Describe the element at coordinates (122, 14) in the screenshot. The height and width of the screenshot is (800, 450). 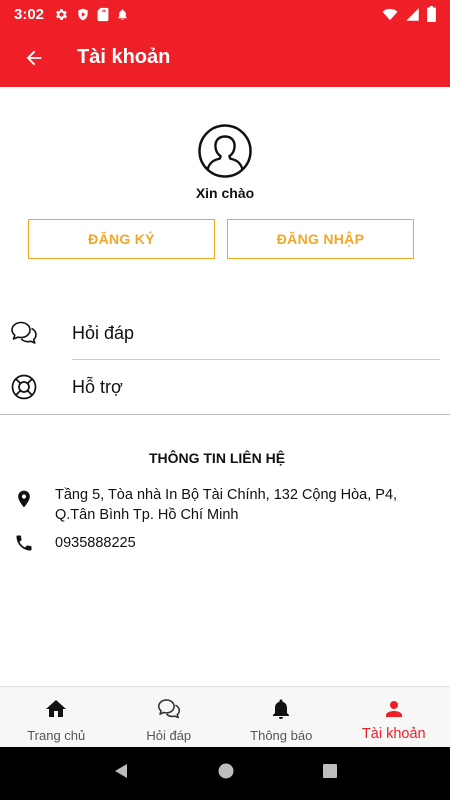
I see `notification-bell-icon` at that location.